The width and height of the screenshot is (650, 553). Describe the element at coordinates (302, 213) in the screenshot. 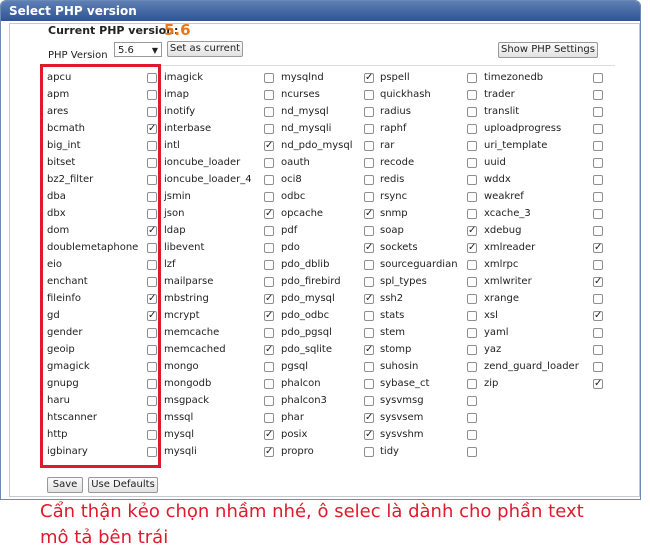

I see `extension-label: opcache` at that location.